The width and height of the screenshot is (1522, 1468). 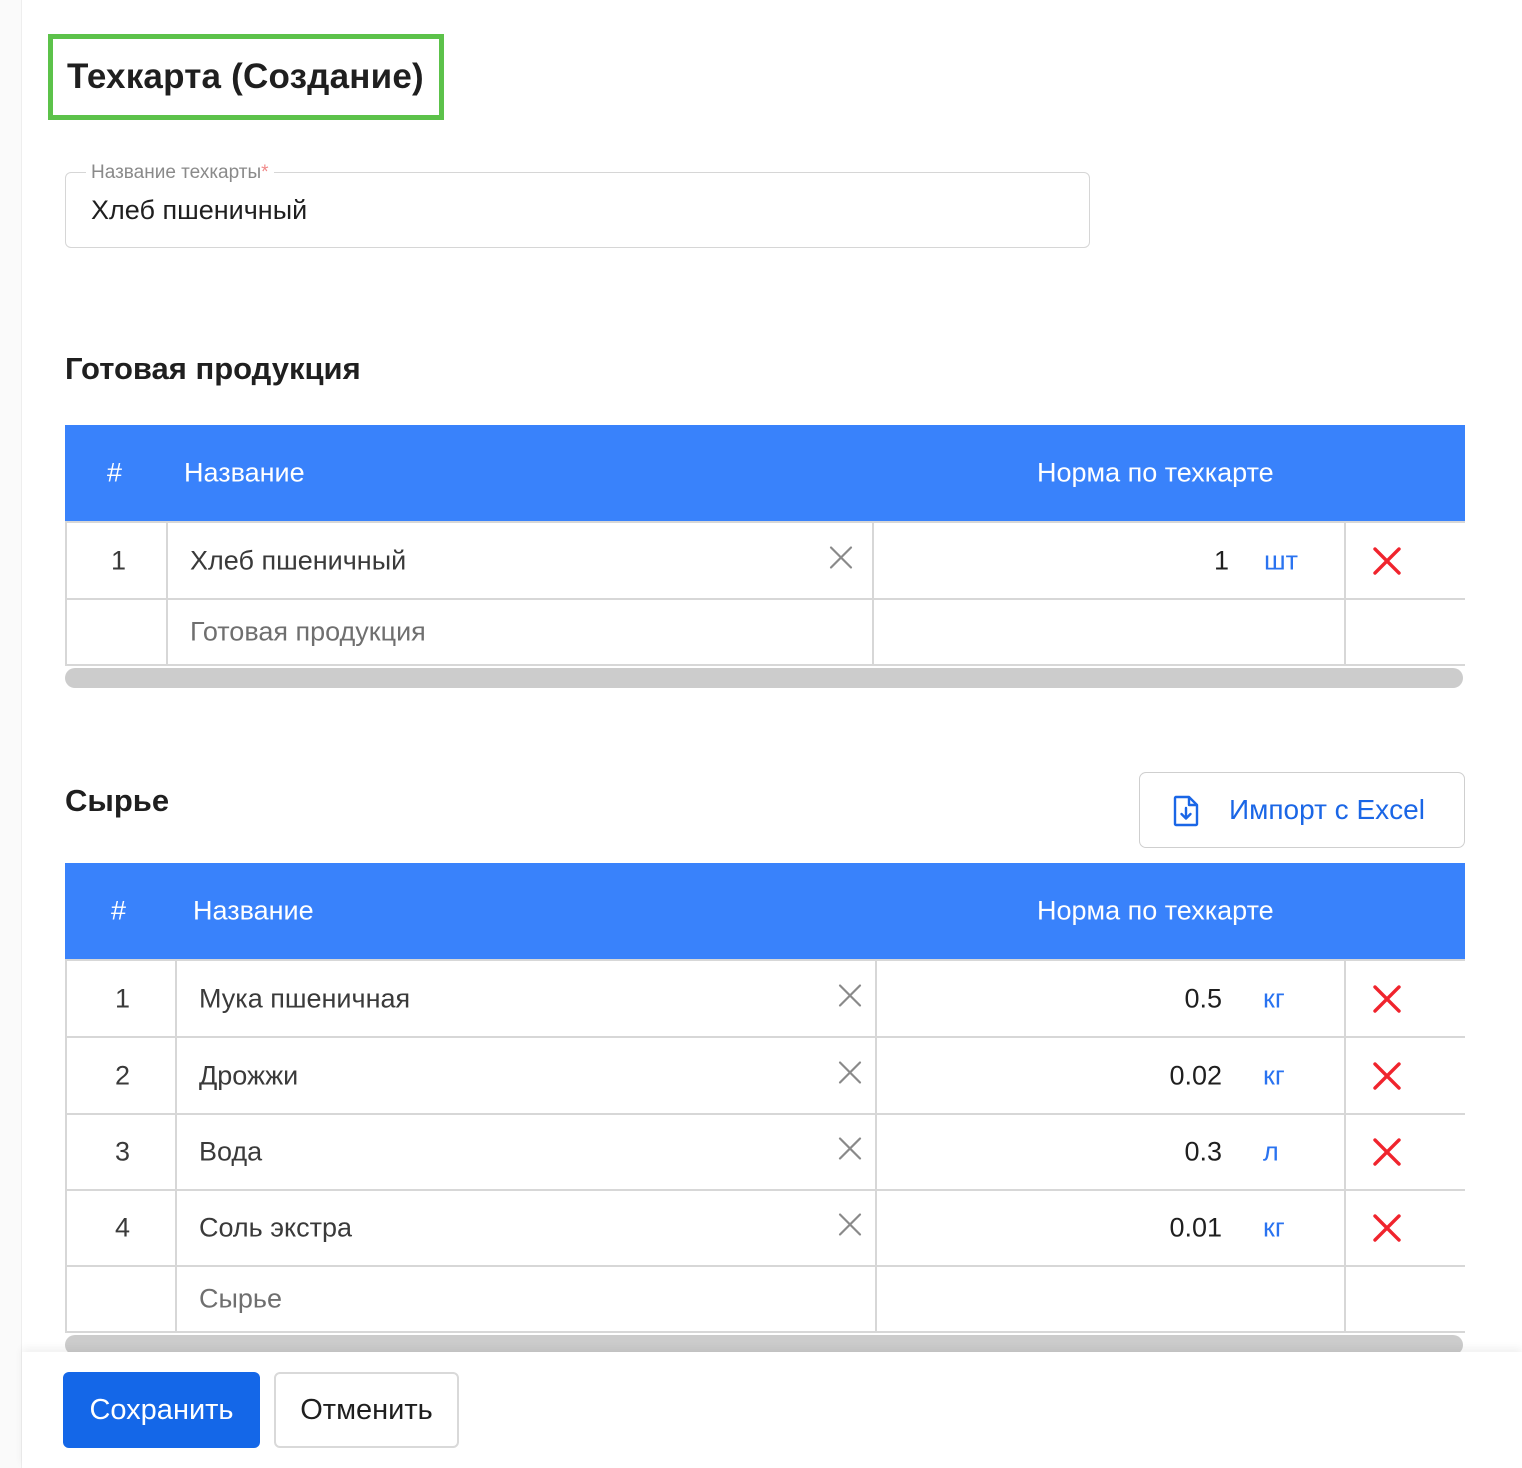 I want to click on page-title: Техкарта (Создание), so click(x=245, y=76).